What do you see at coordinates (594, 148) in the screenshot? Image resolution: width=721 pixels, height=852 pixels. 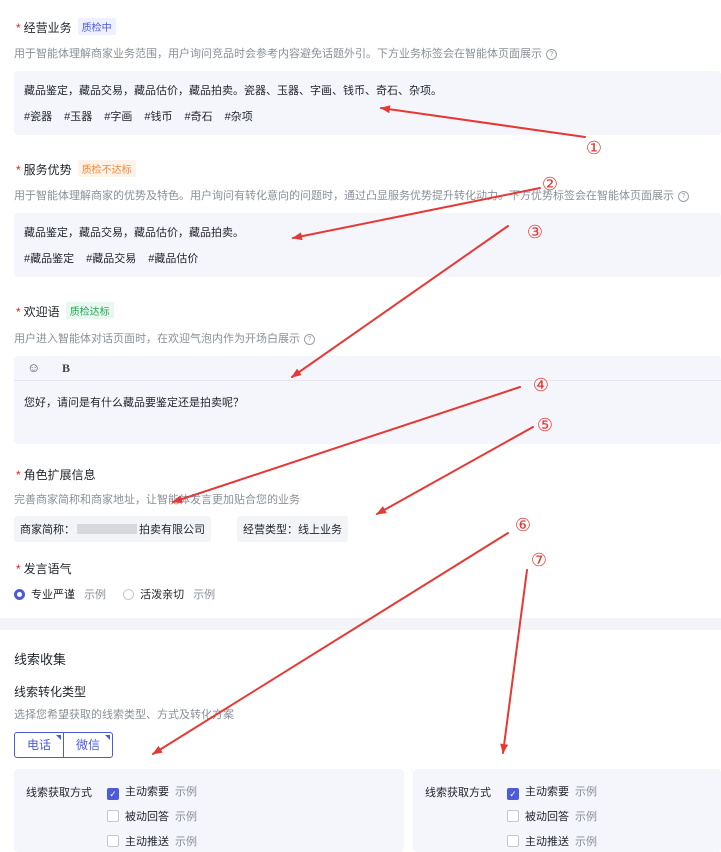 I see `annotation-1: ①` at bounding box center [594, 148].